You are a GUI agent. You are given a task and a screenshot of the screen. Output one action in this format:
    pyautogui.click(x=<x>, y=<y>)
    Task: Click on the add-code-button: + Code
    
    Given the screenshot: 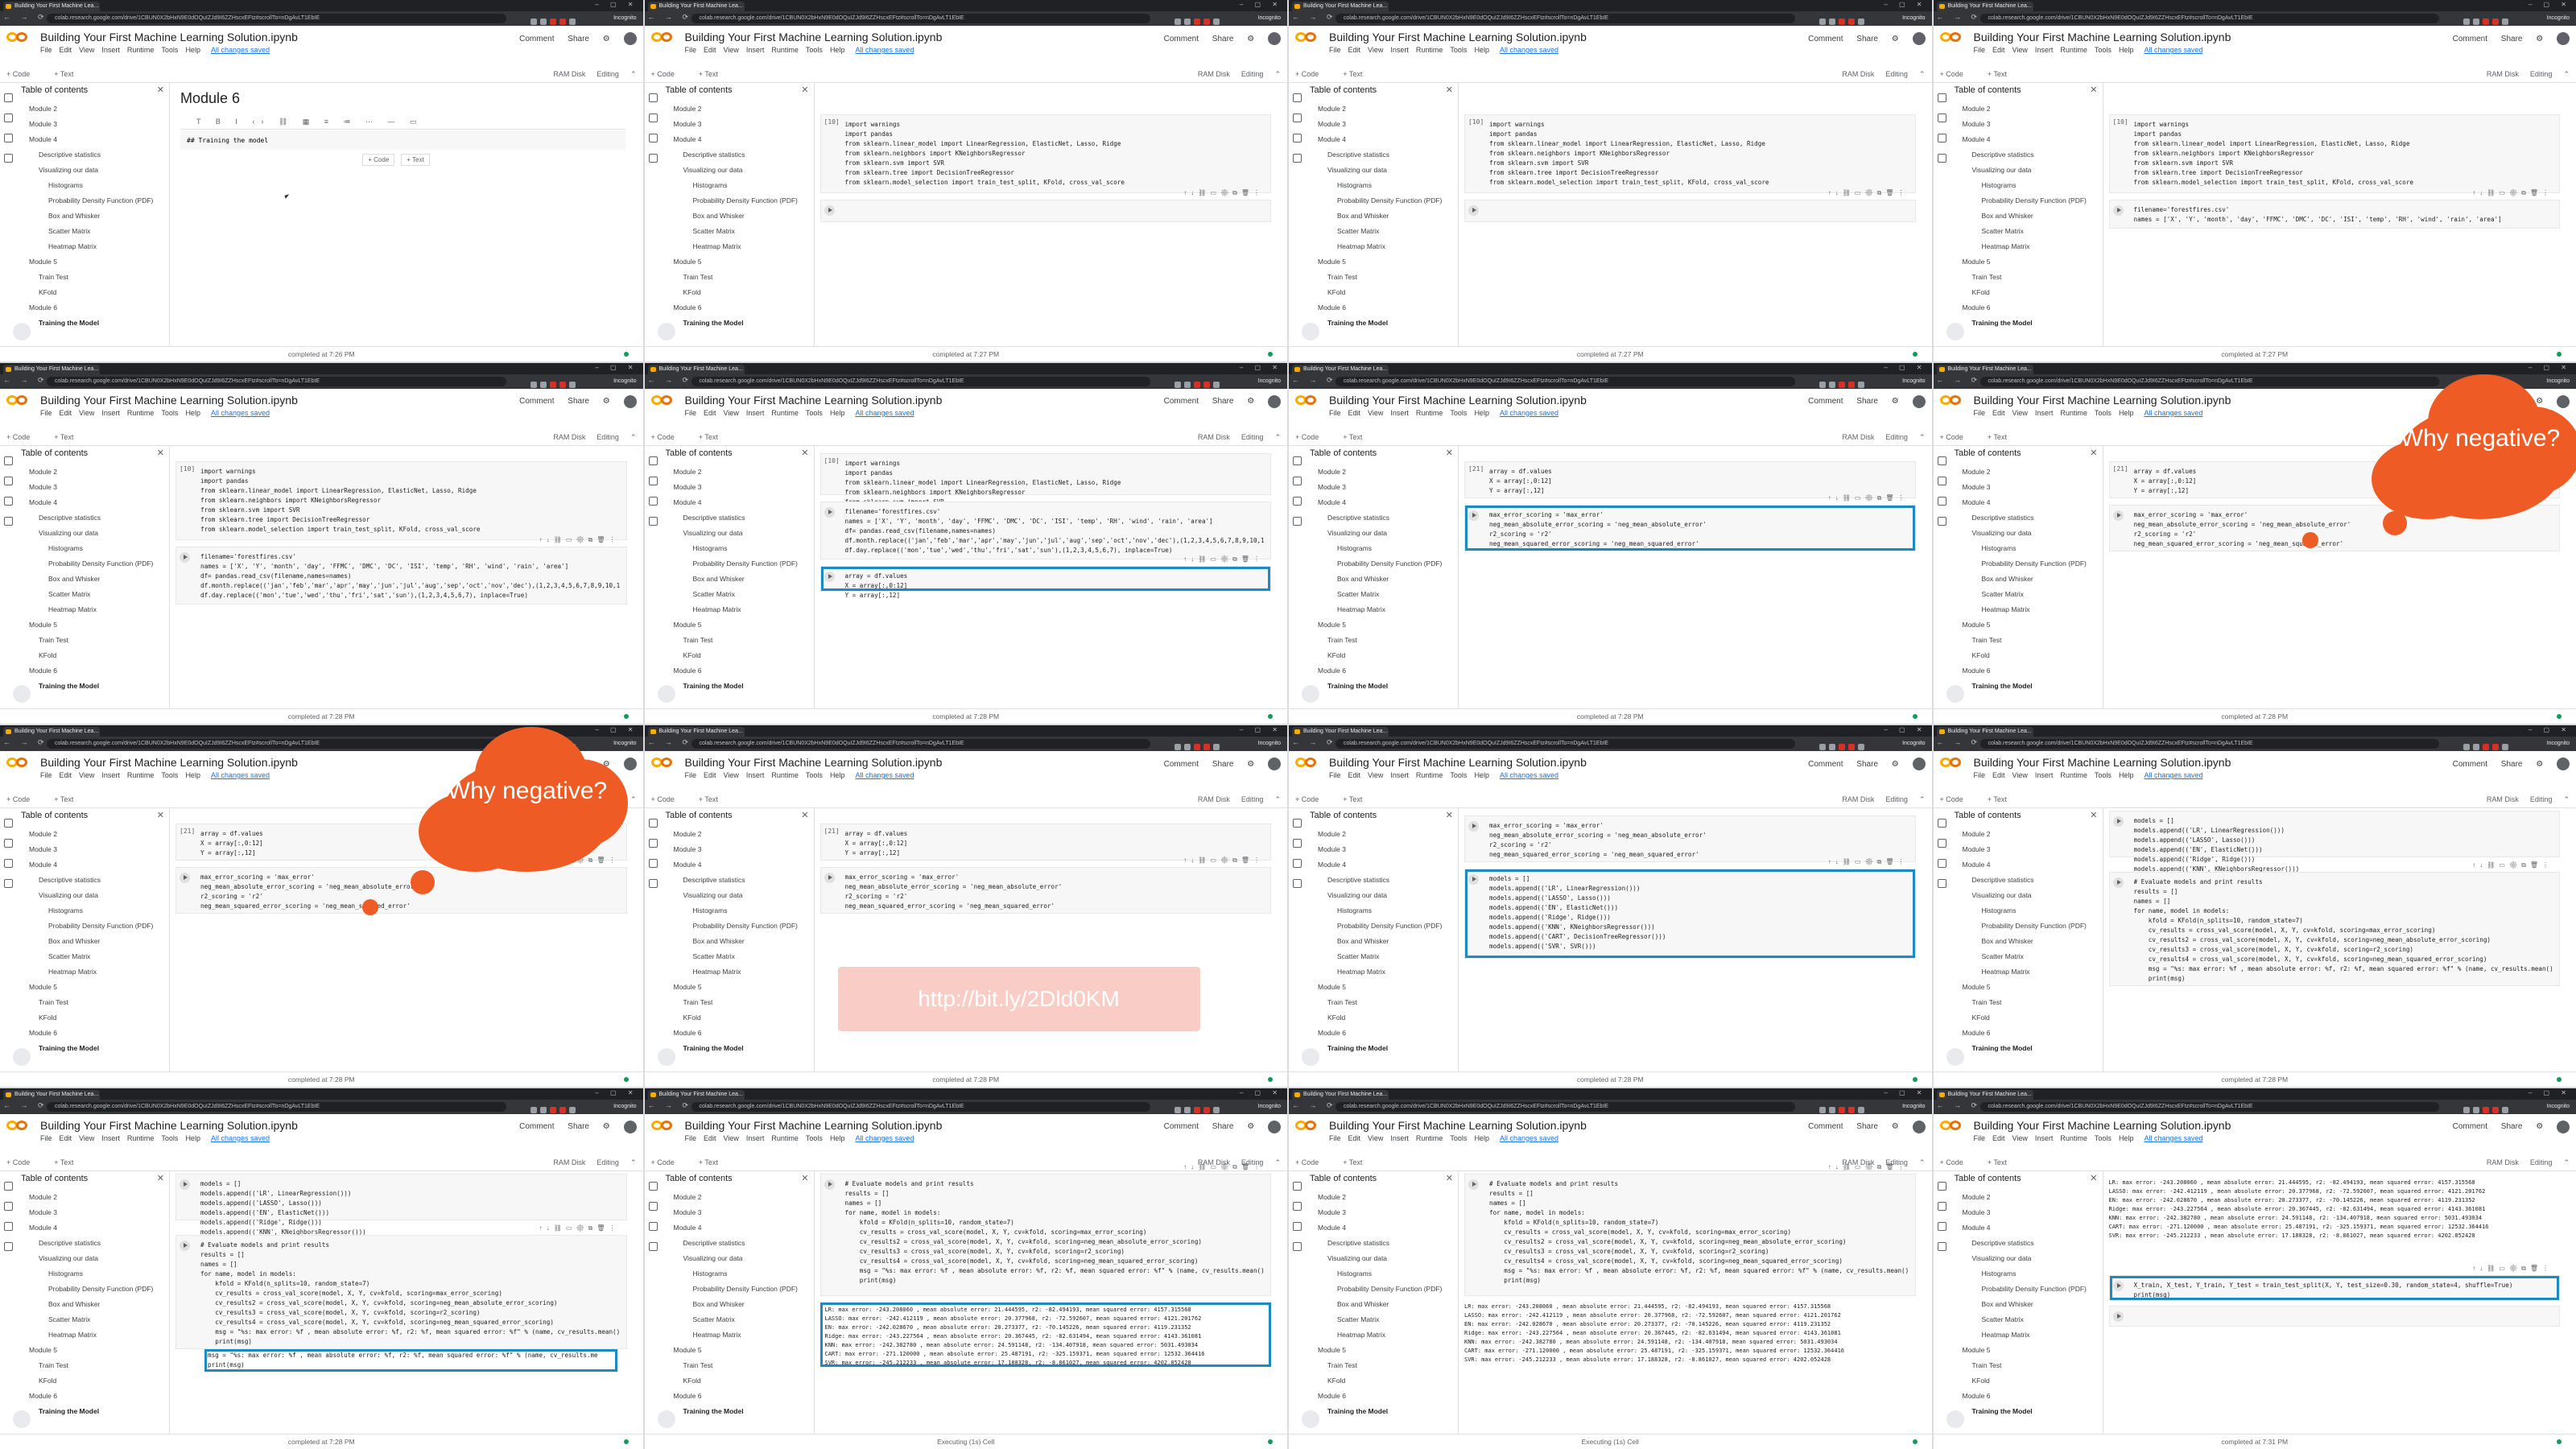 What is the action you would take?
    pyautogui.click(x=378, y=160)
    